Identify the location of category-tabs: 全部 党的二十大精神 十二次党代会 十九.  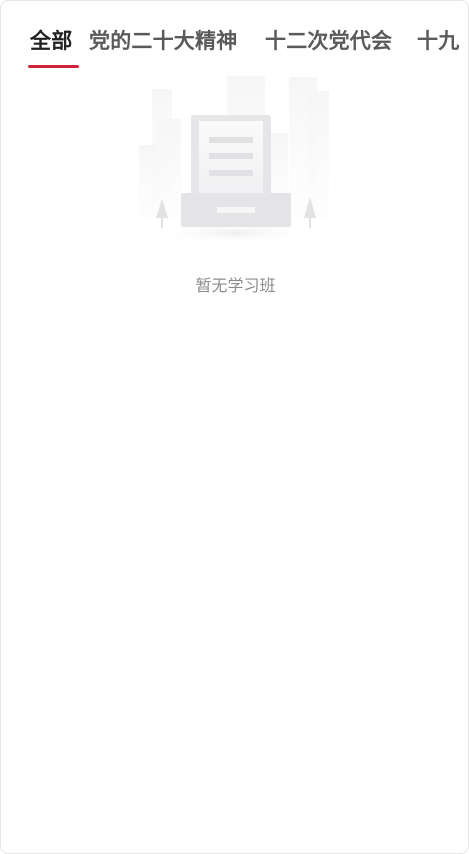
(234, 37).